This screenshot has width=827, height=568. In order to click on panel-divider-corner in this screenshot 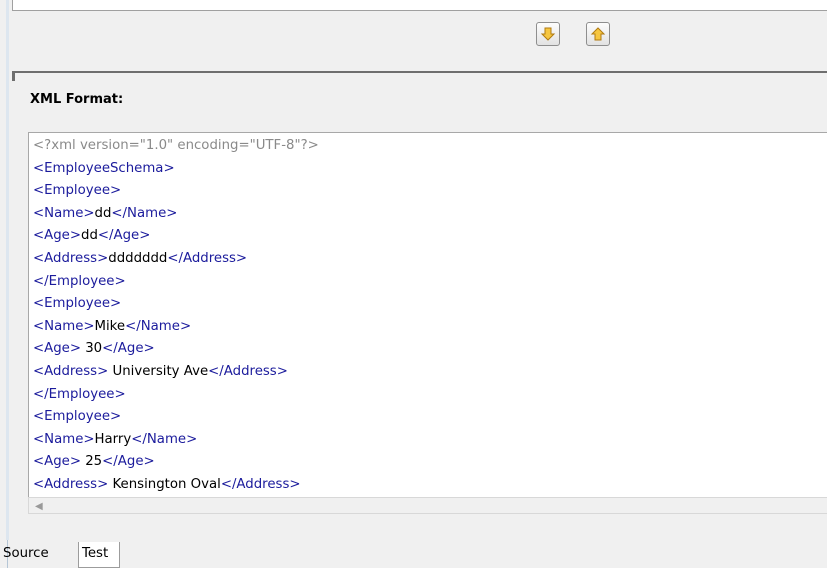, I will do `click(13, 76)`.